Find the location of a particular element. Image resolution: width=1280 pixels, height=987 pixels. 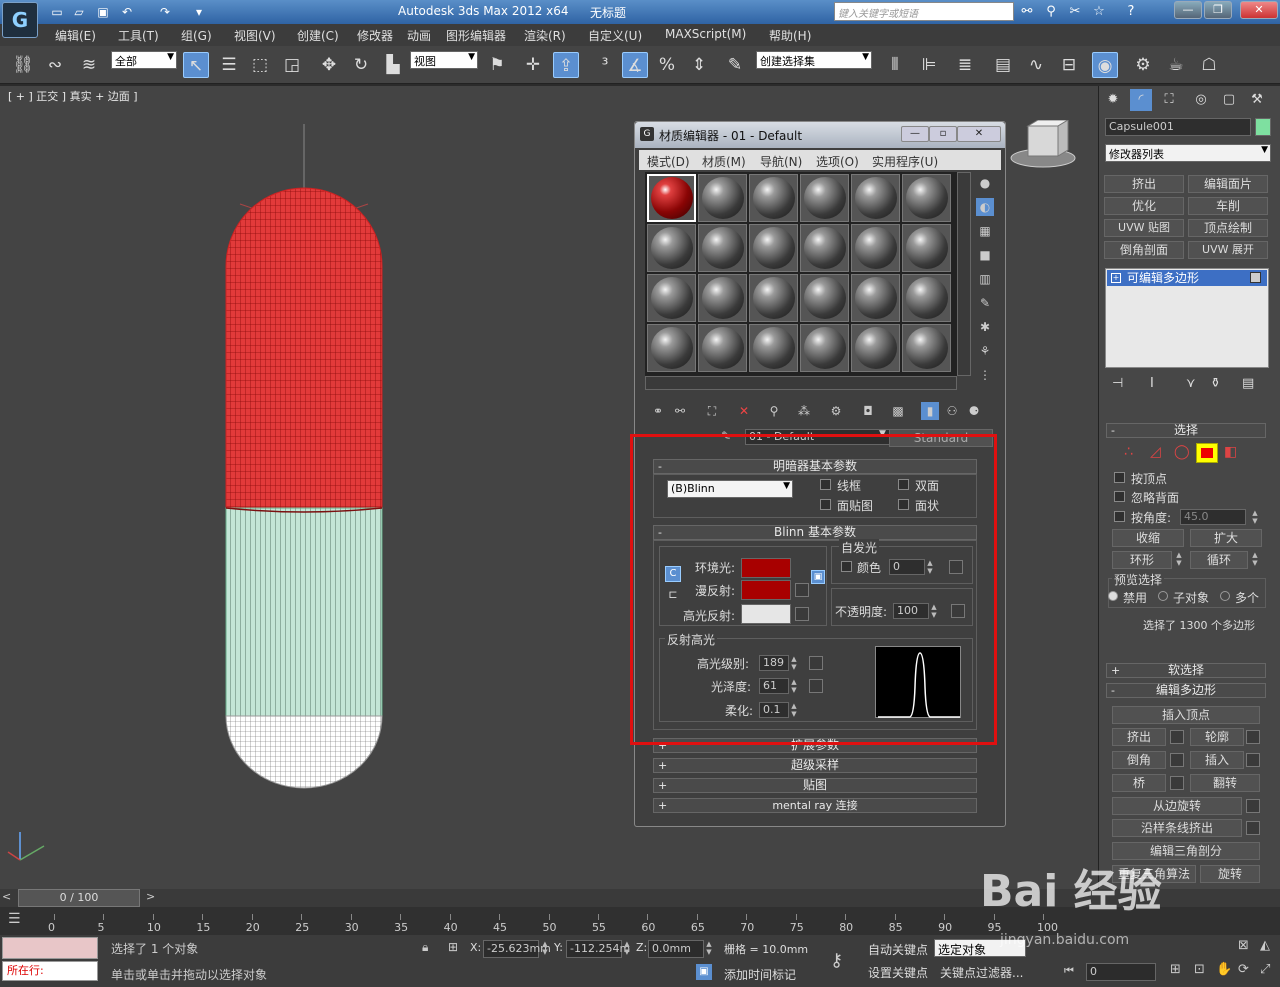

show-map-in-viewport-icon: ▩ is located at coordinates (898, 411).